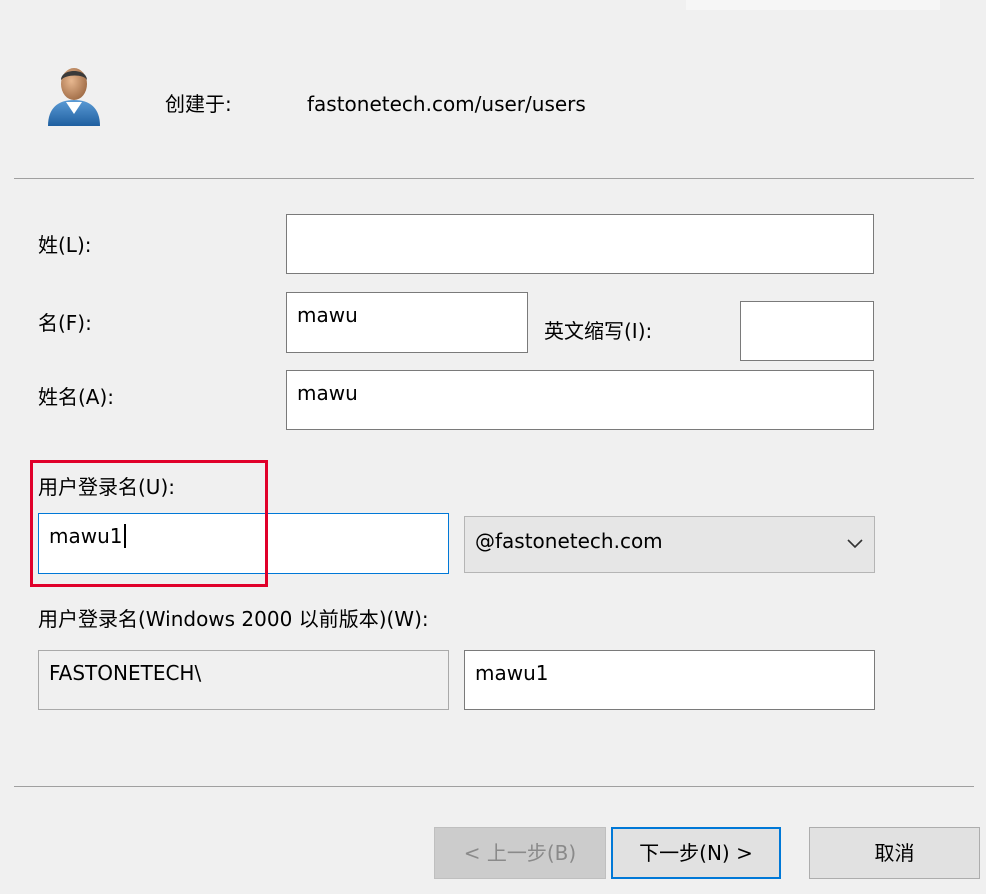  Describe the element at coordinates (669, 680) in the screenshot. I see `pre2000-logon-input: mawu1` at that location.